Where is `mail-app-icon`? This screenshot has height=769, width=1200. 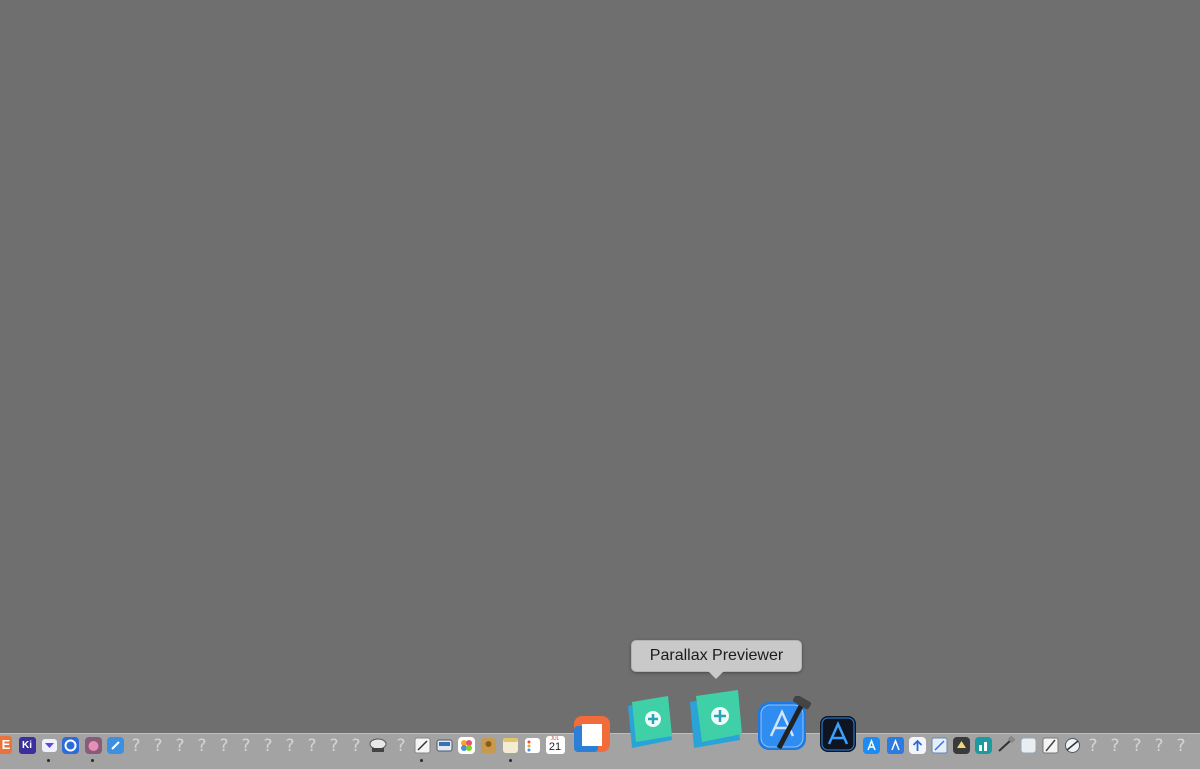
mail-app-icon is located at coordinates (49, 745).